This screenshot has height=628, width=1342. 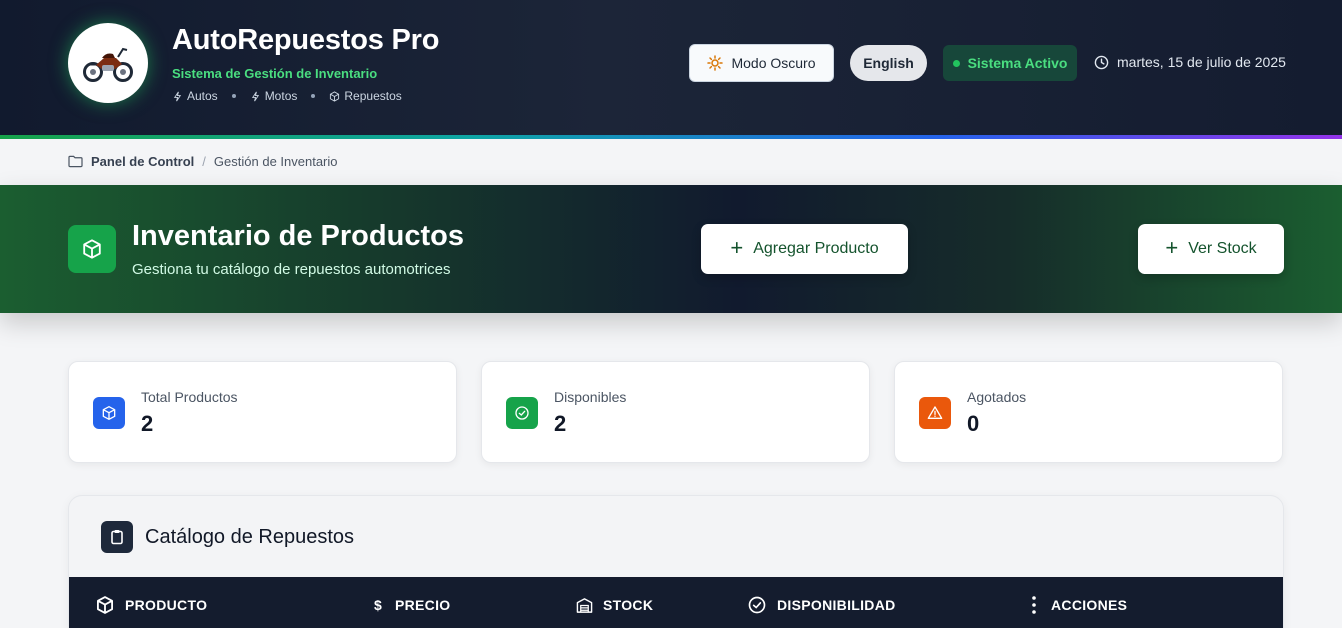 I want to click on column-label: PRODUCTO, so click(x=166, y=605).